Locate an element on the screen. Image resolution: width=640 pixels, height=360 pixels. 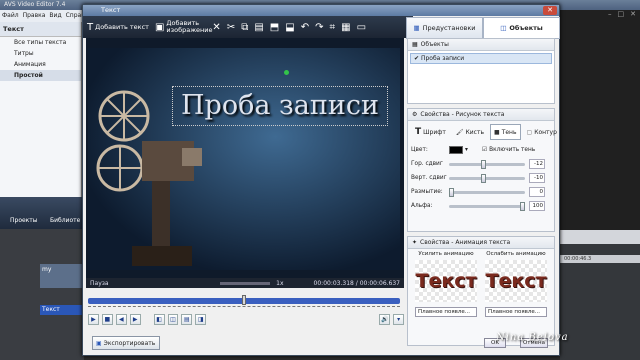
tab-outline: ▢ Контур is located at coordinates (542, 132).